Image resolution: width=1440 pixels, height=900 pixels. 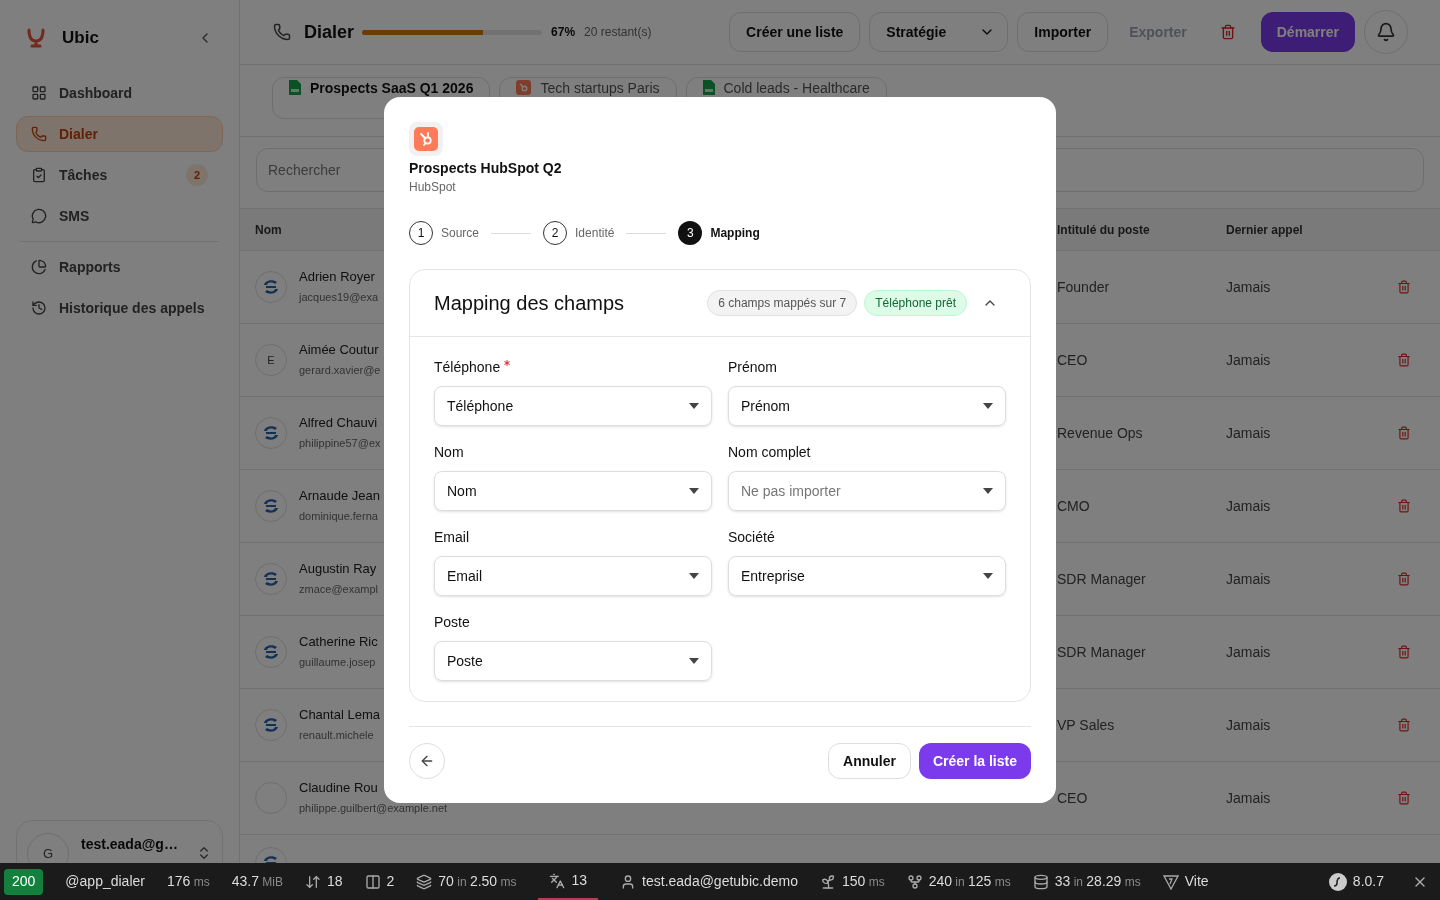 What do you see at coordinates (105, 881) in the screenshot?
I see `toolbar-text: @app_dialer` at bounding box center [105, 881].